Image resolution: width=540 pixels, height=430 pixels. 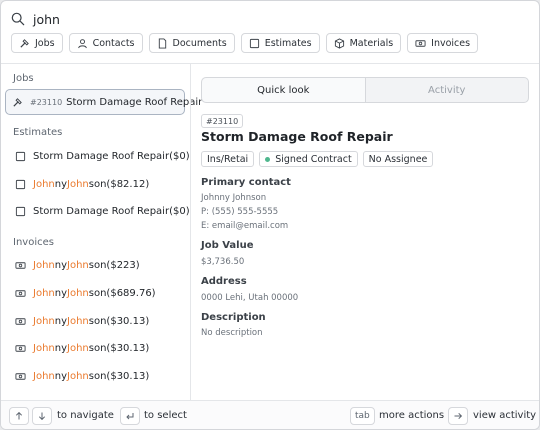 I want to click on box-icon, so click(x=339, y=43).